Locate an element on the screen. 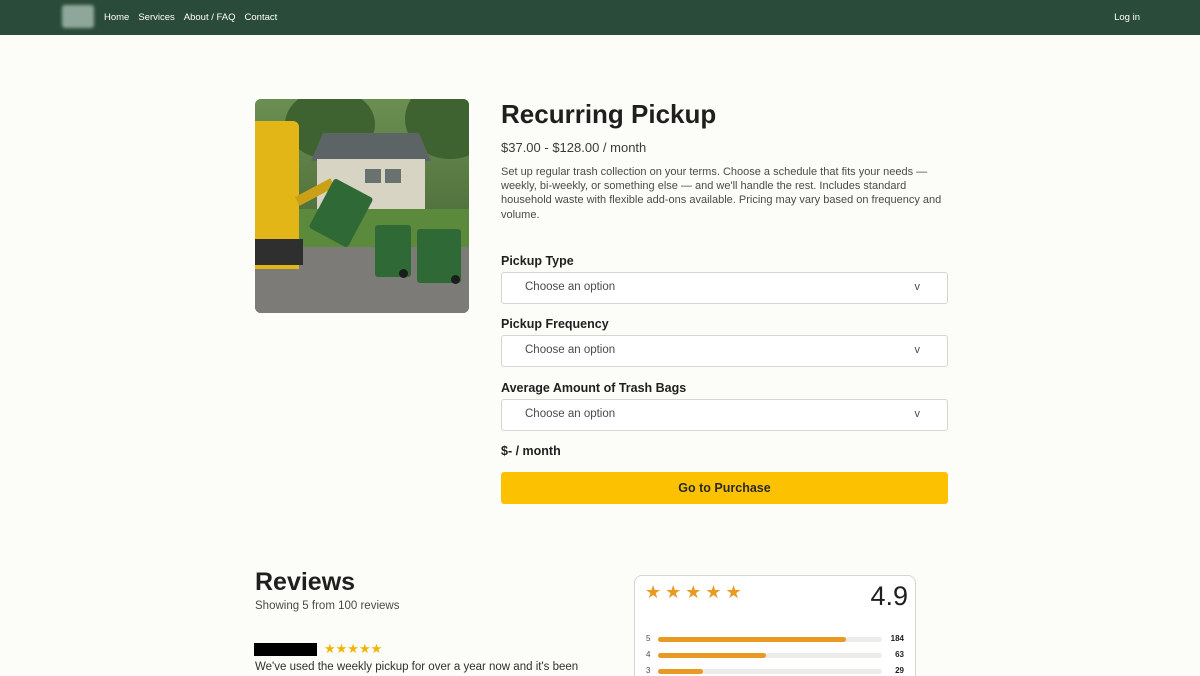 The image size is (1200, 676). reviewer-name-redacted is located at coordinates (285, 649).